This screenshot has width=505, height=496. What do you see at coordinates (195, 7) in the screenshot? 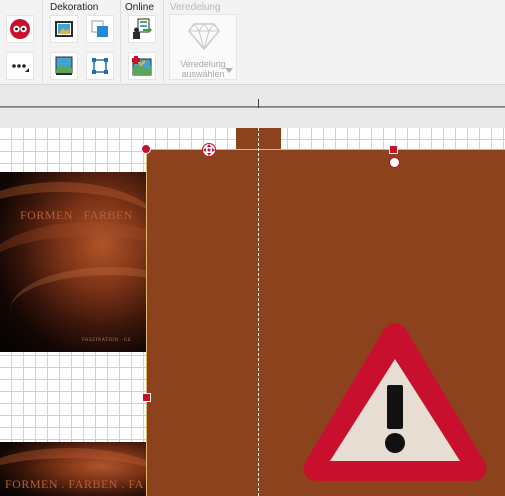
I see `group-label-veredelung: Veredelung` at bounding box center [195, 7].